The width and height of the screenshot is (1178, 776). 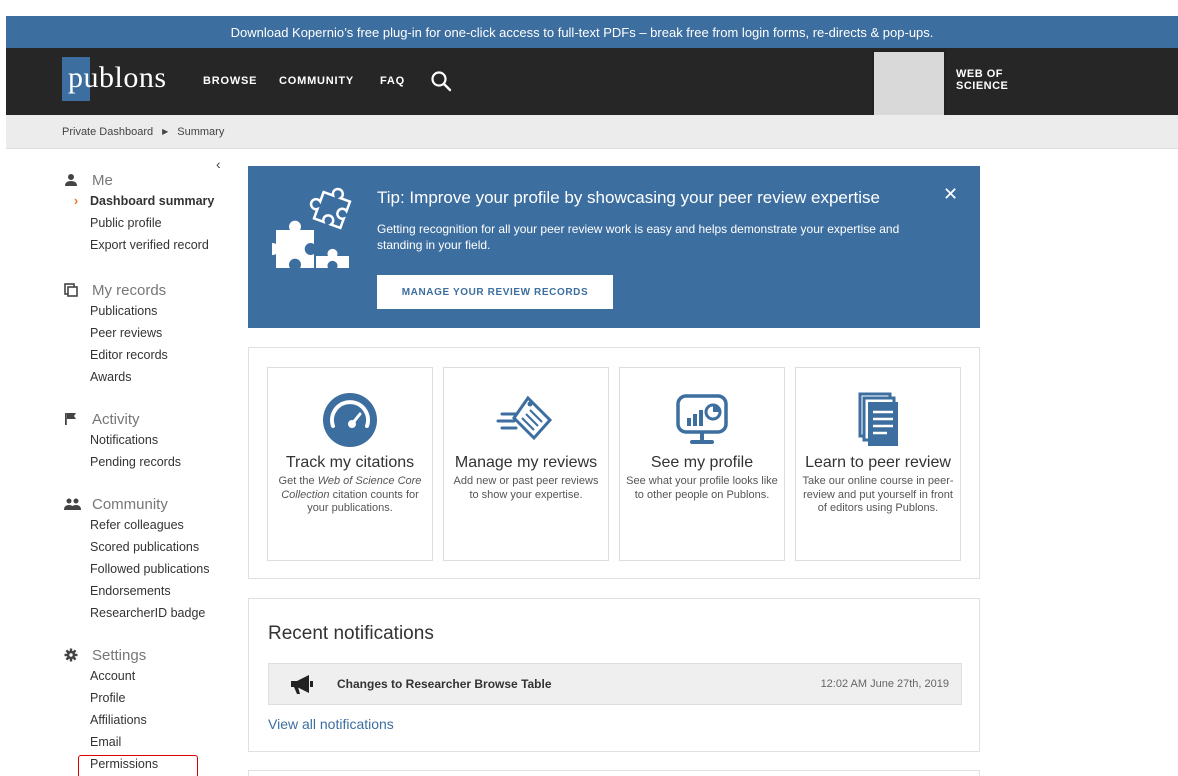 I want to click on review-tag-icon, so click(x=524, y=418).